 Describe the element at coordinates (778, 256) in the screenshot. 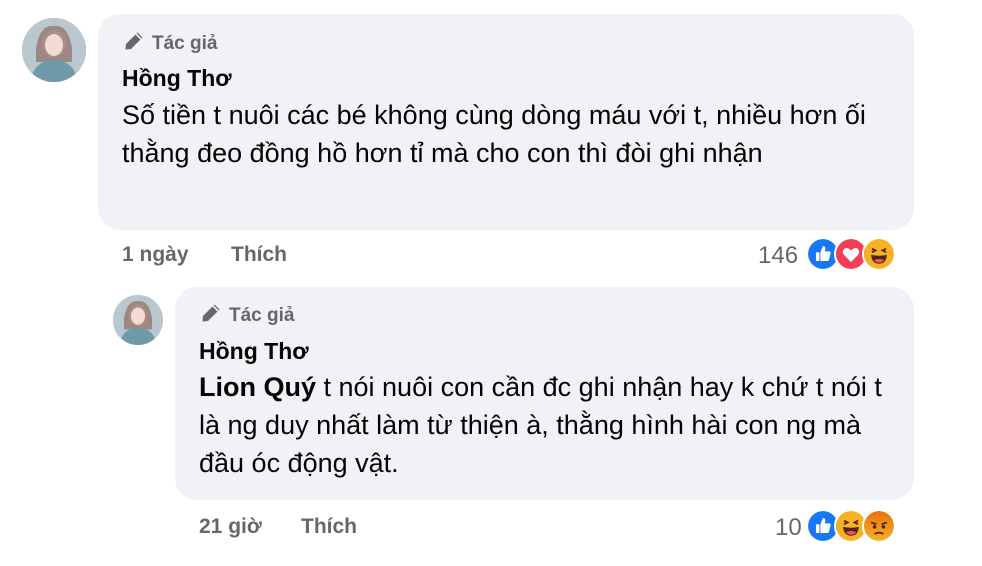

I see `reaction-count: 146` at that location.